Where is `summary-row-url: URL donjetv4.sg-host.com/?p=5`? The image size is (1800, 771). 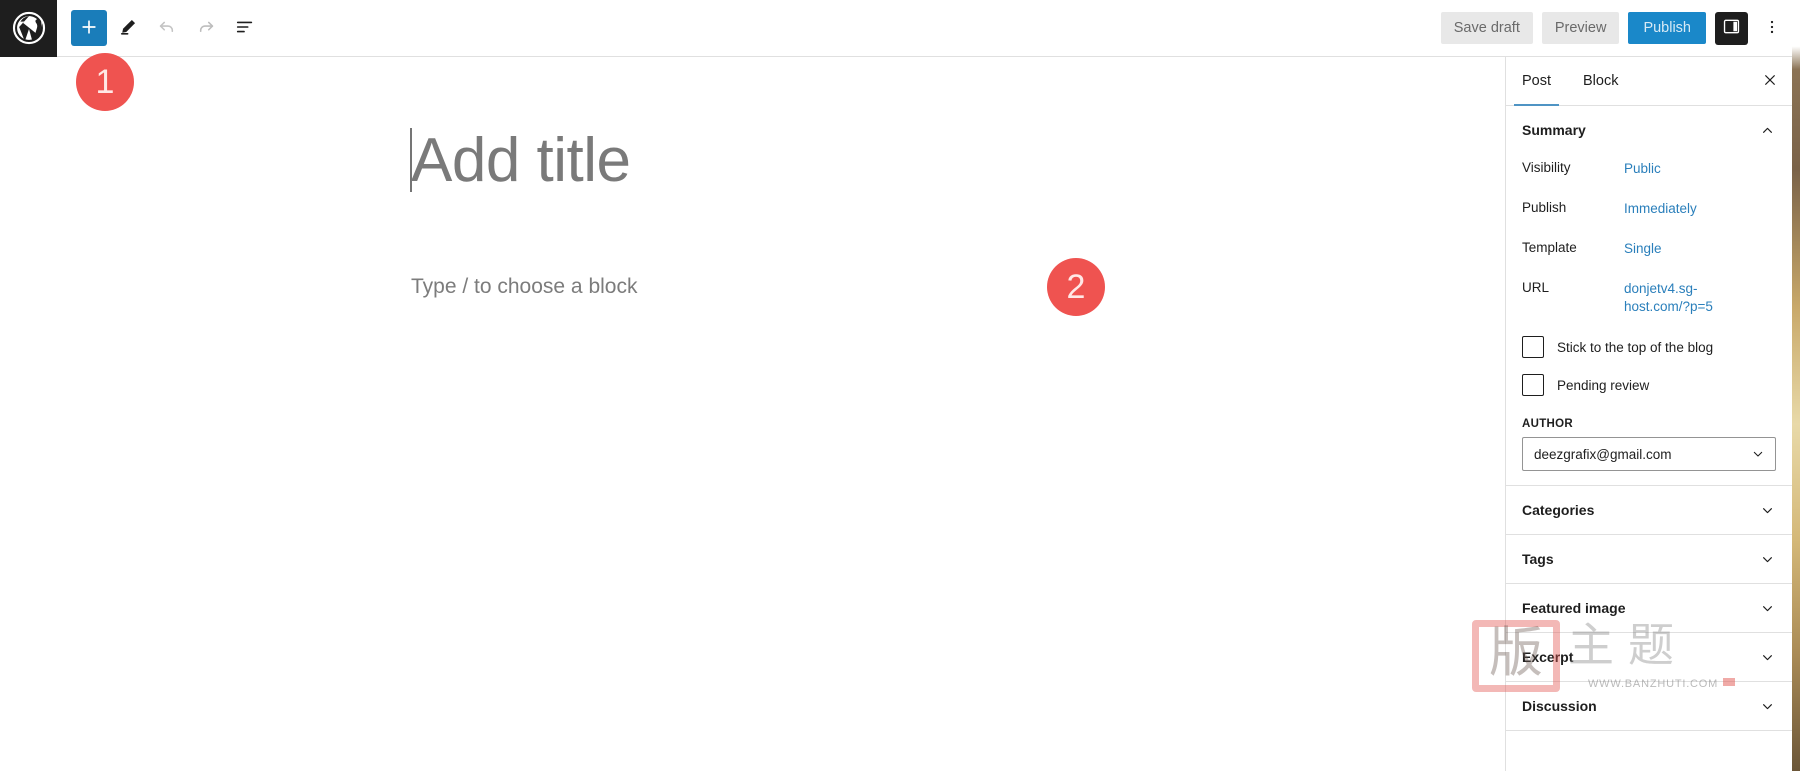 summary-row-url: URL donjetv4.sg-host.com/?p=5 is located at coordinates (1649, 297).